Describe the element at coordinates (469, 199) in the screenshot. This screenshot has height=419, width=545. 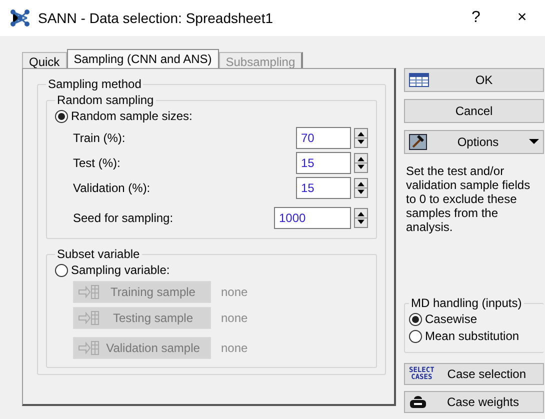
I see `hint-text: Set the test and/or validation sample fields to 0 to exclude these samples from the analysis.` at that location.